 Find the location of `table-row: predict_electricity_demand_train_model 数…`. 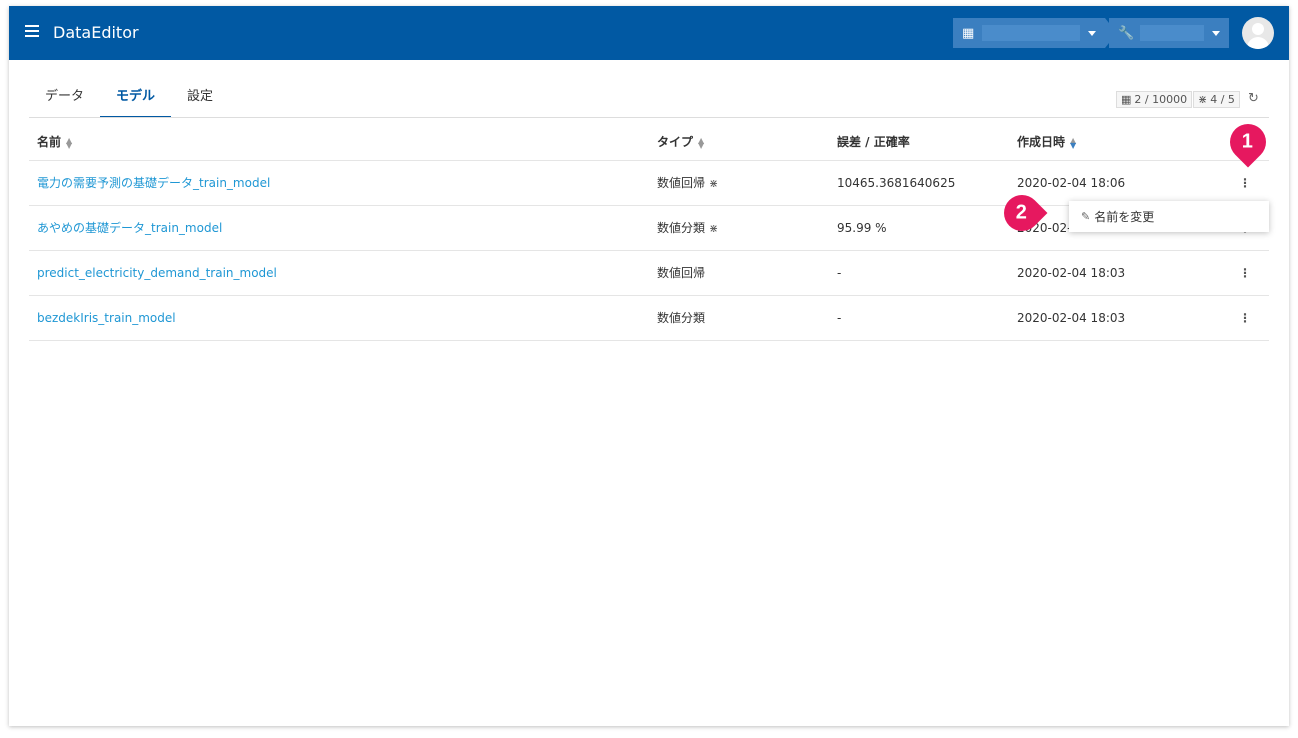

table-row: predict_electricity_demand_train_model 数… is located at coordinates (649, 273).